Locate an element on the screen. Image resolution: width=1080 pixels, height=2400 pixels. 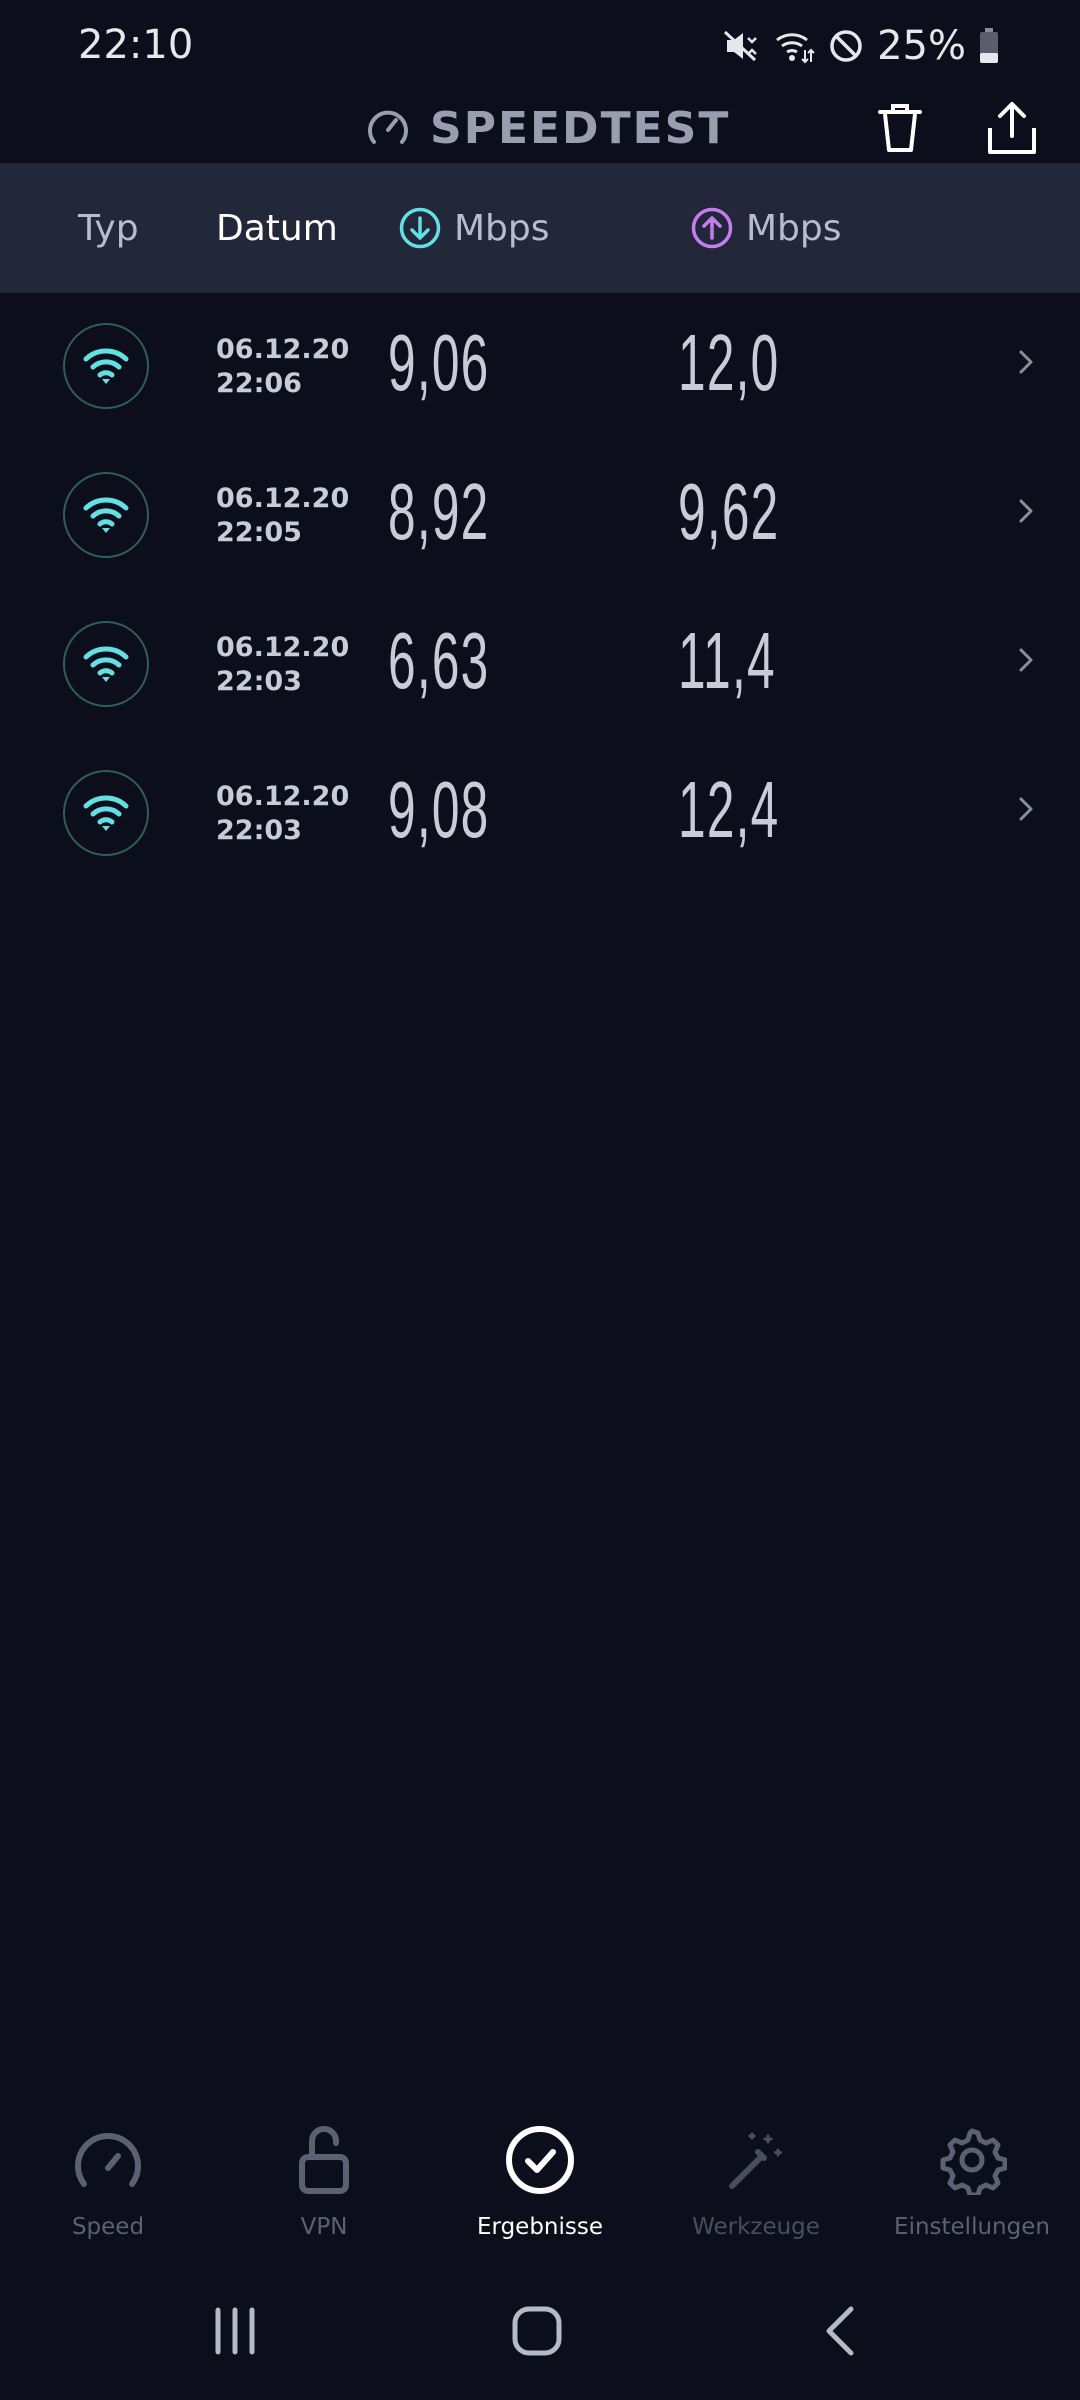
status-clock: 22:10 is located at coordinates (136, 45).